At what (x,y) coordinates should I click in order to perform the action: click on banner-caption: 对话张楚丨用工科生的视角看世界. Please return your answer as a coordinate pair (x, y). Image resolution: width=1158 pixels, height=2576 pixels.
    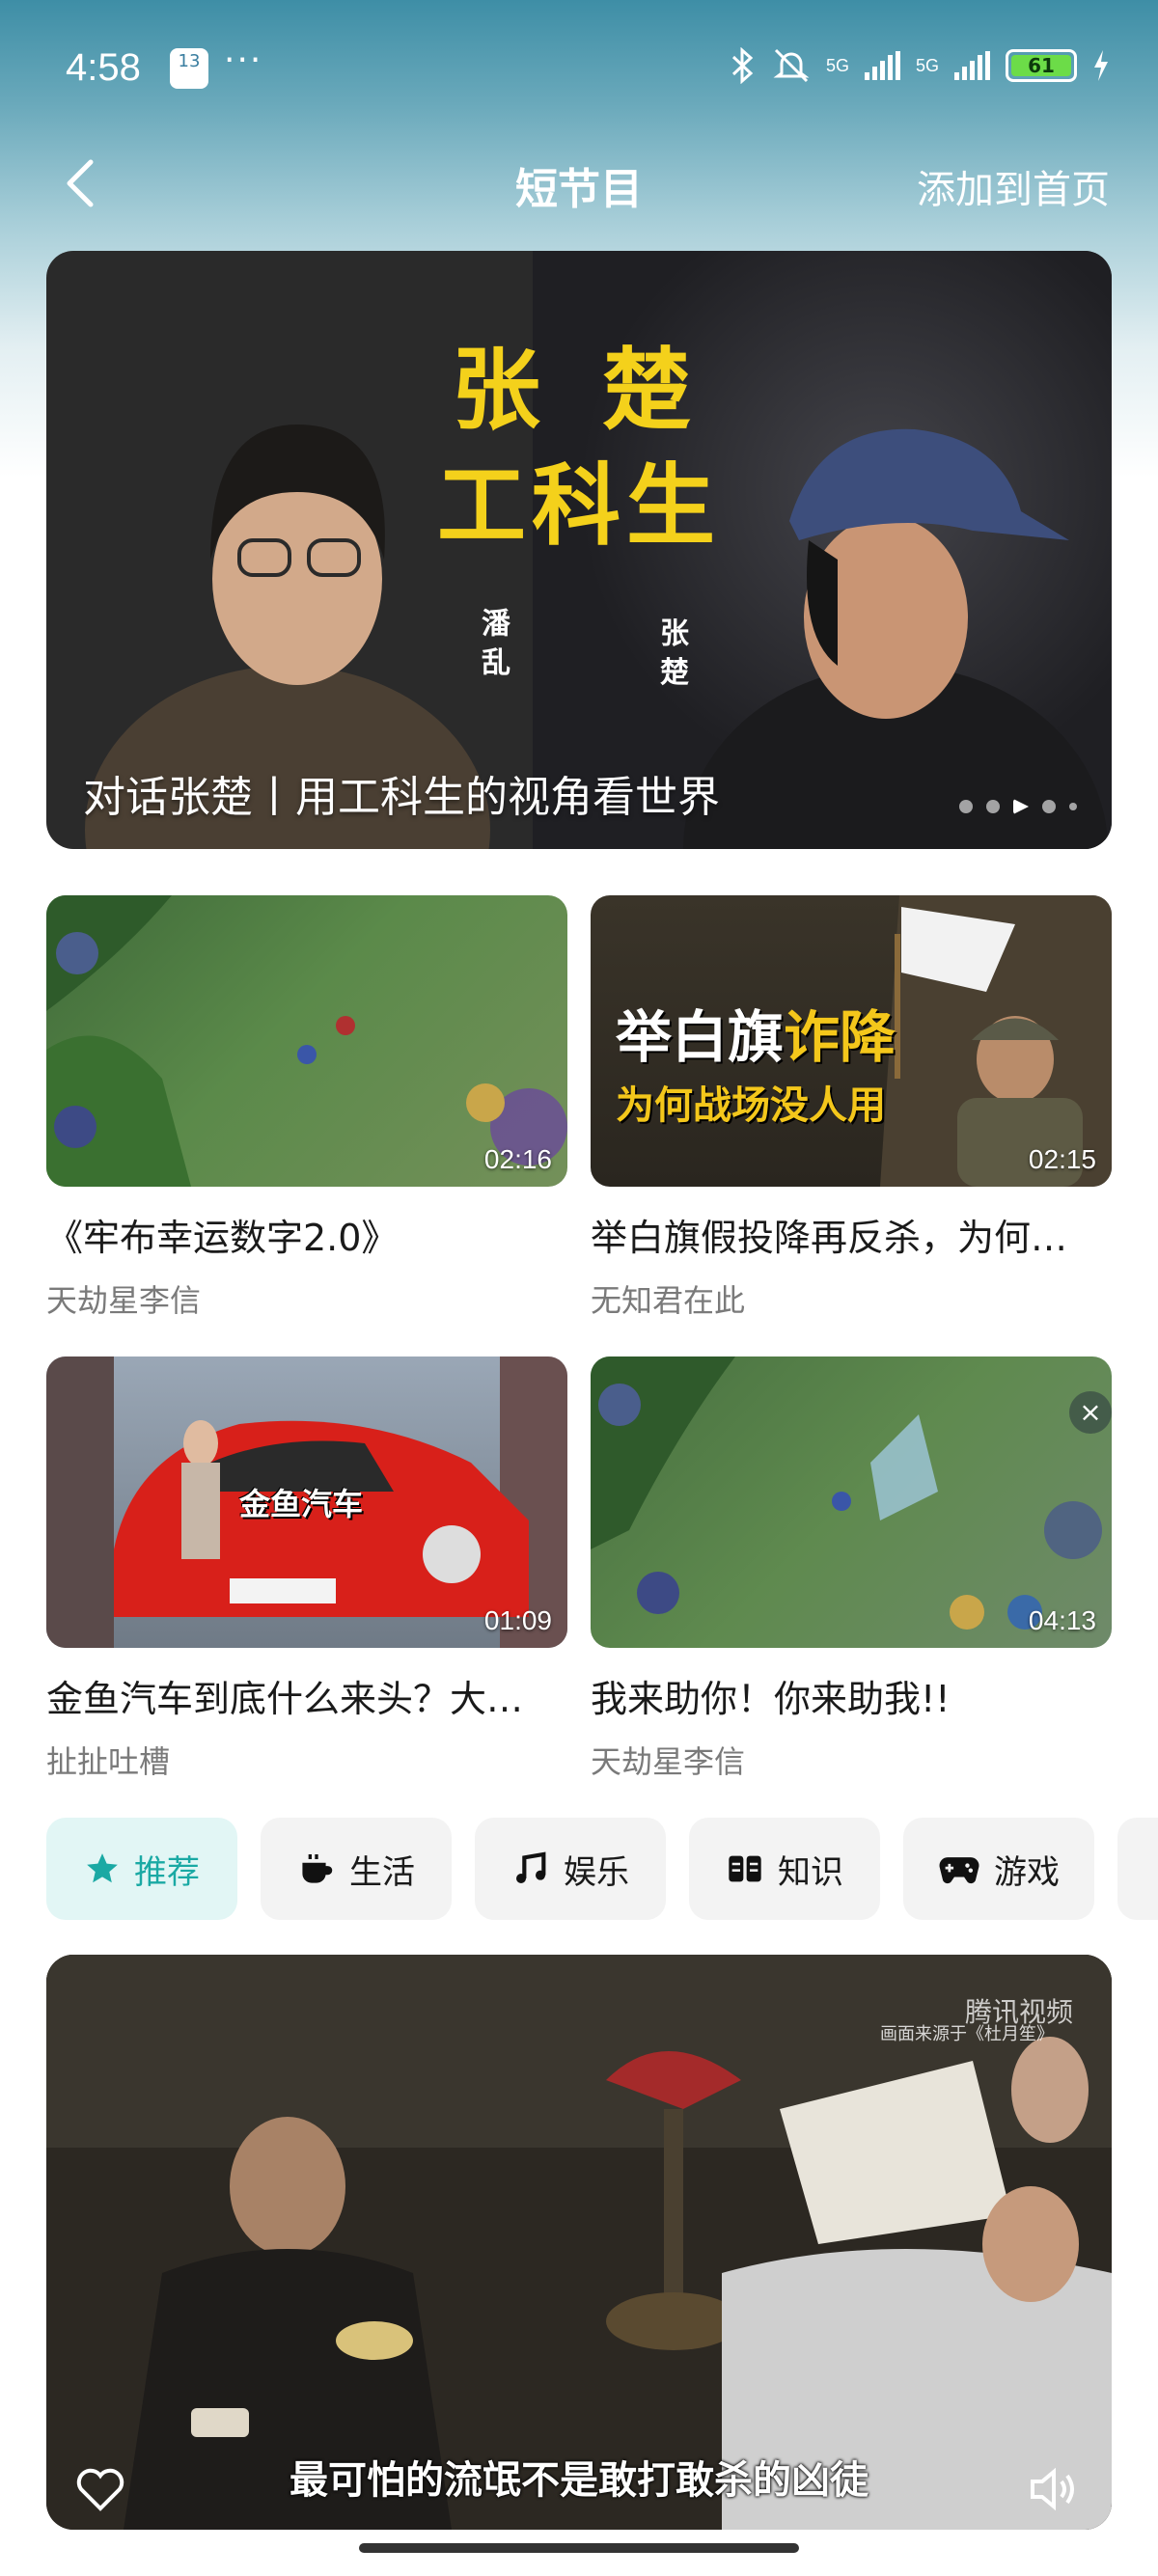
    Looking at the image, I should click on (401, 797).